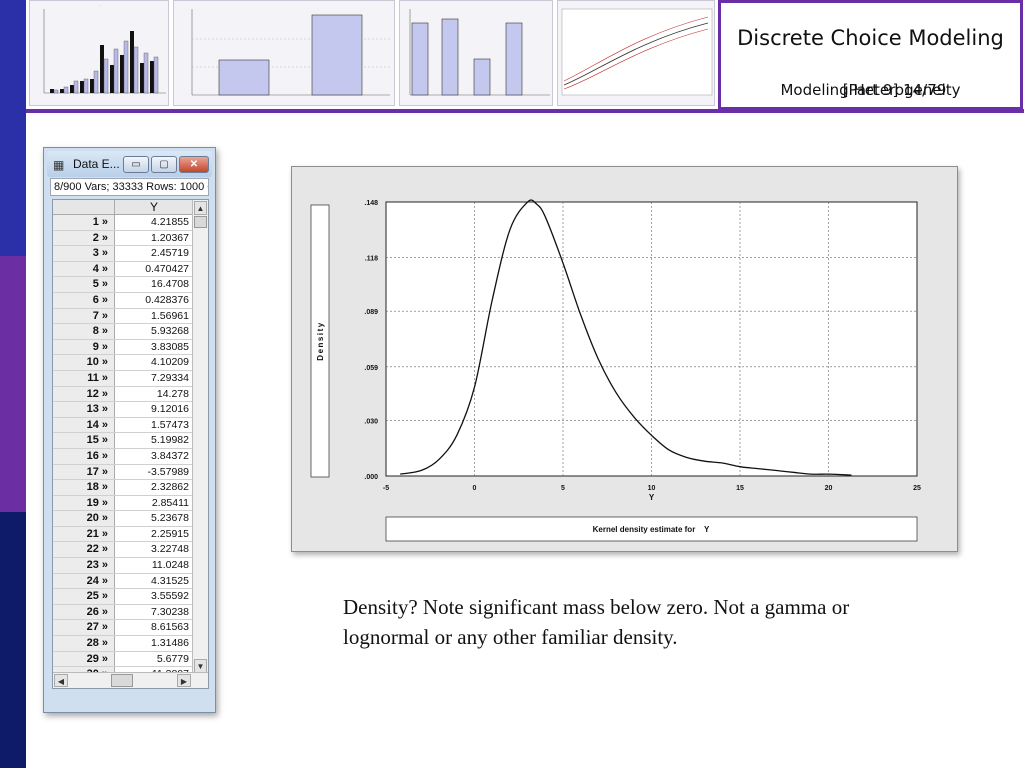  What do you see at coordinates (84, 394) in the screenshot?
I see `row-header: 12 »` at bounding box center [84, 394].